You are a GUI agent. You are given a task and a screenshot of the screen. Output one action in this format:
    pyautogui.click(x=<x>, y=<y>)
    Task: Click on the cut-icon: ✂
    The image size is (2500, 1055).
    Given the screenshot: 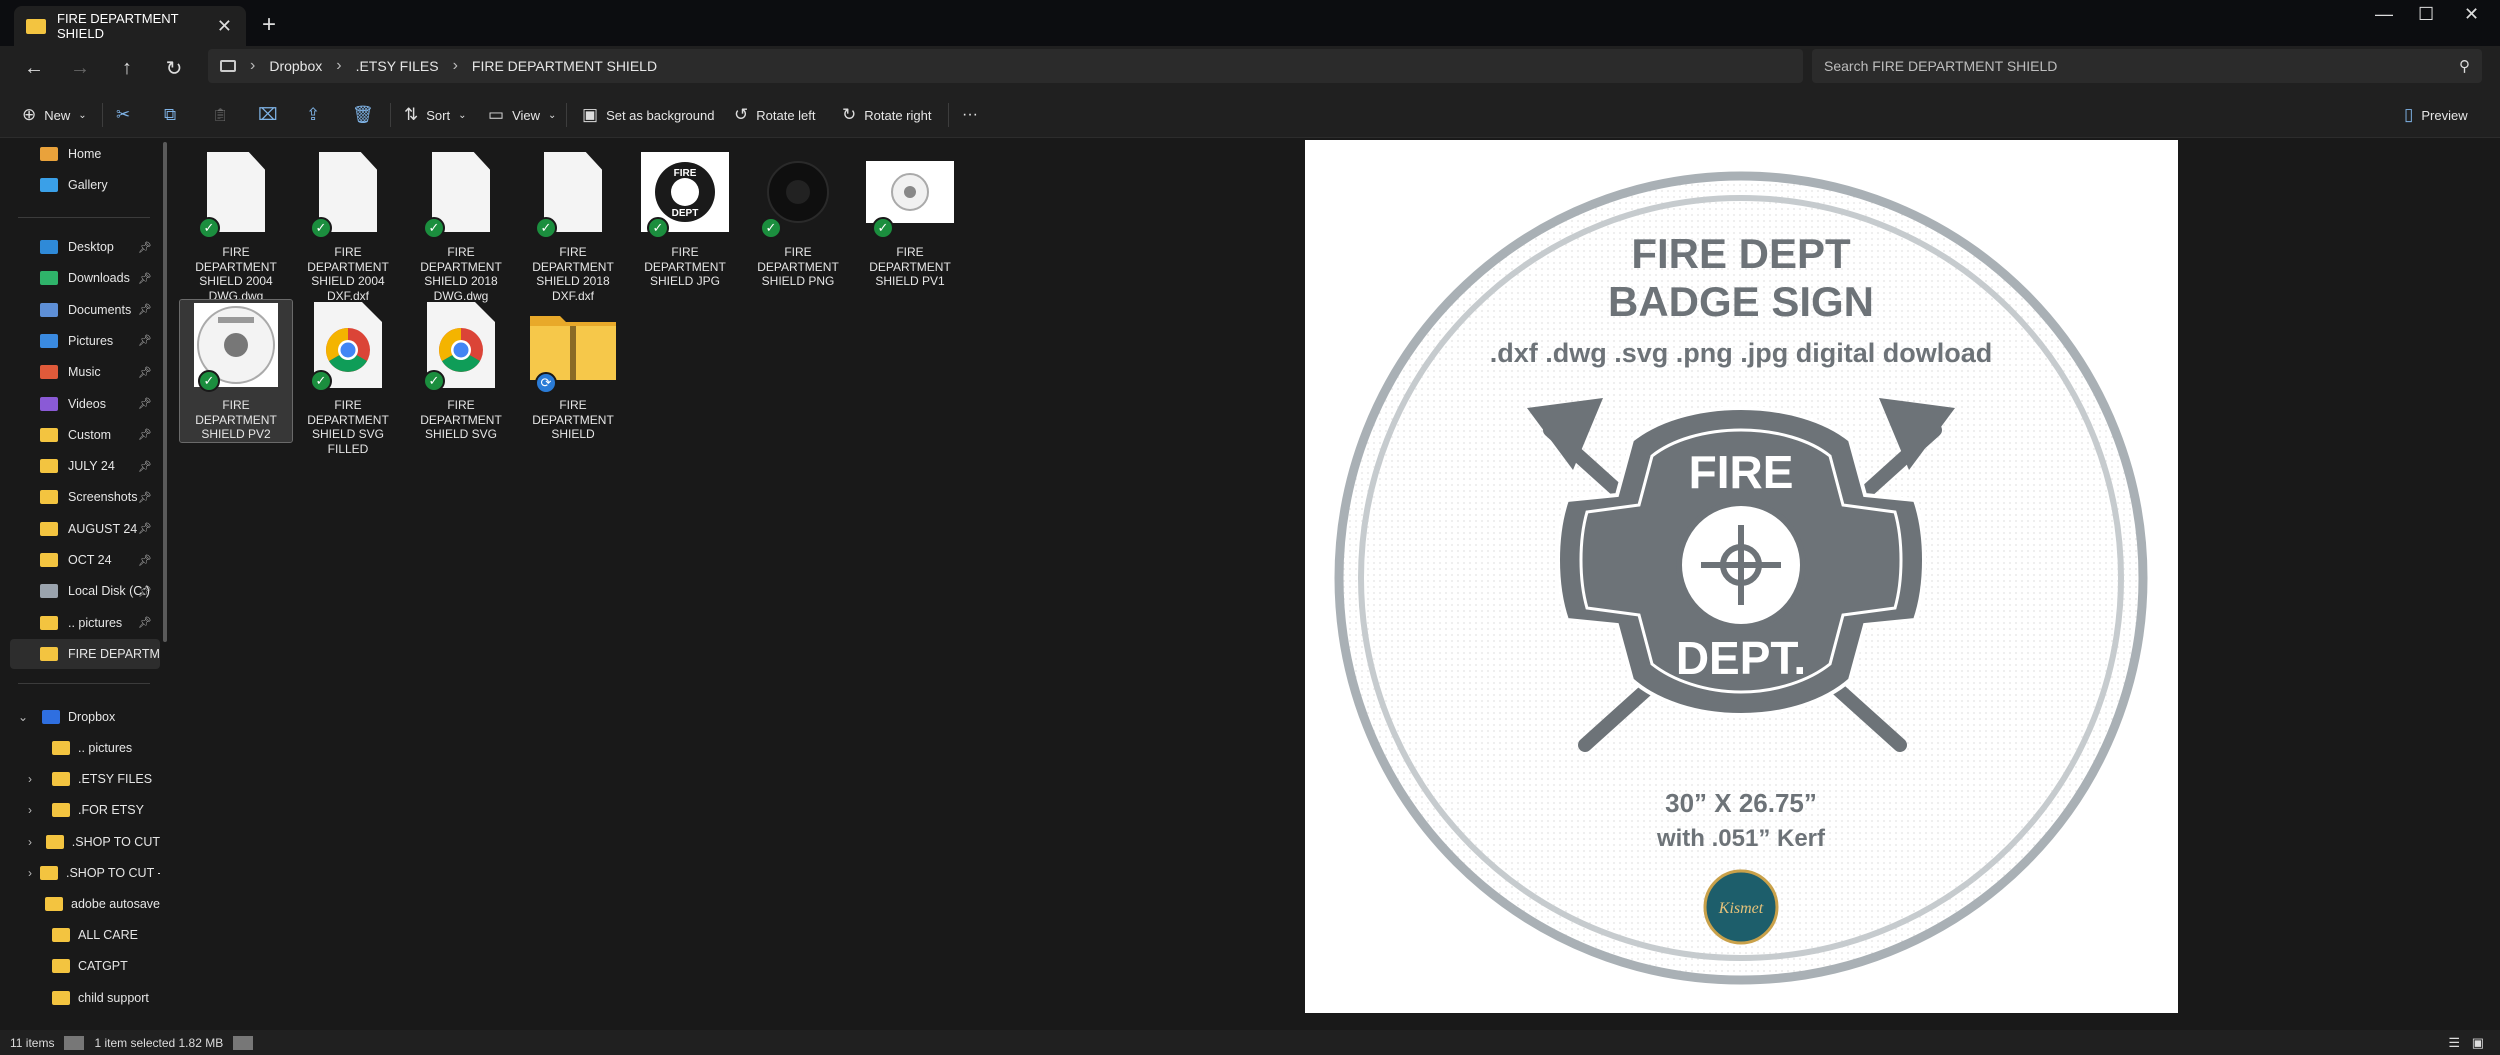 What is the action you would take?
    pyautogui.click(x=123, y=114)
    